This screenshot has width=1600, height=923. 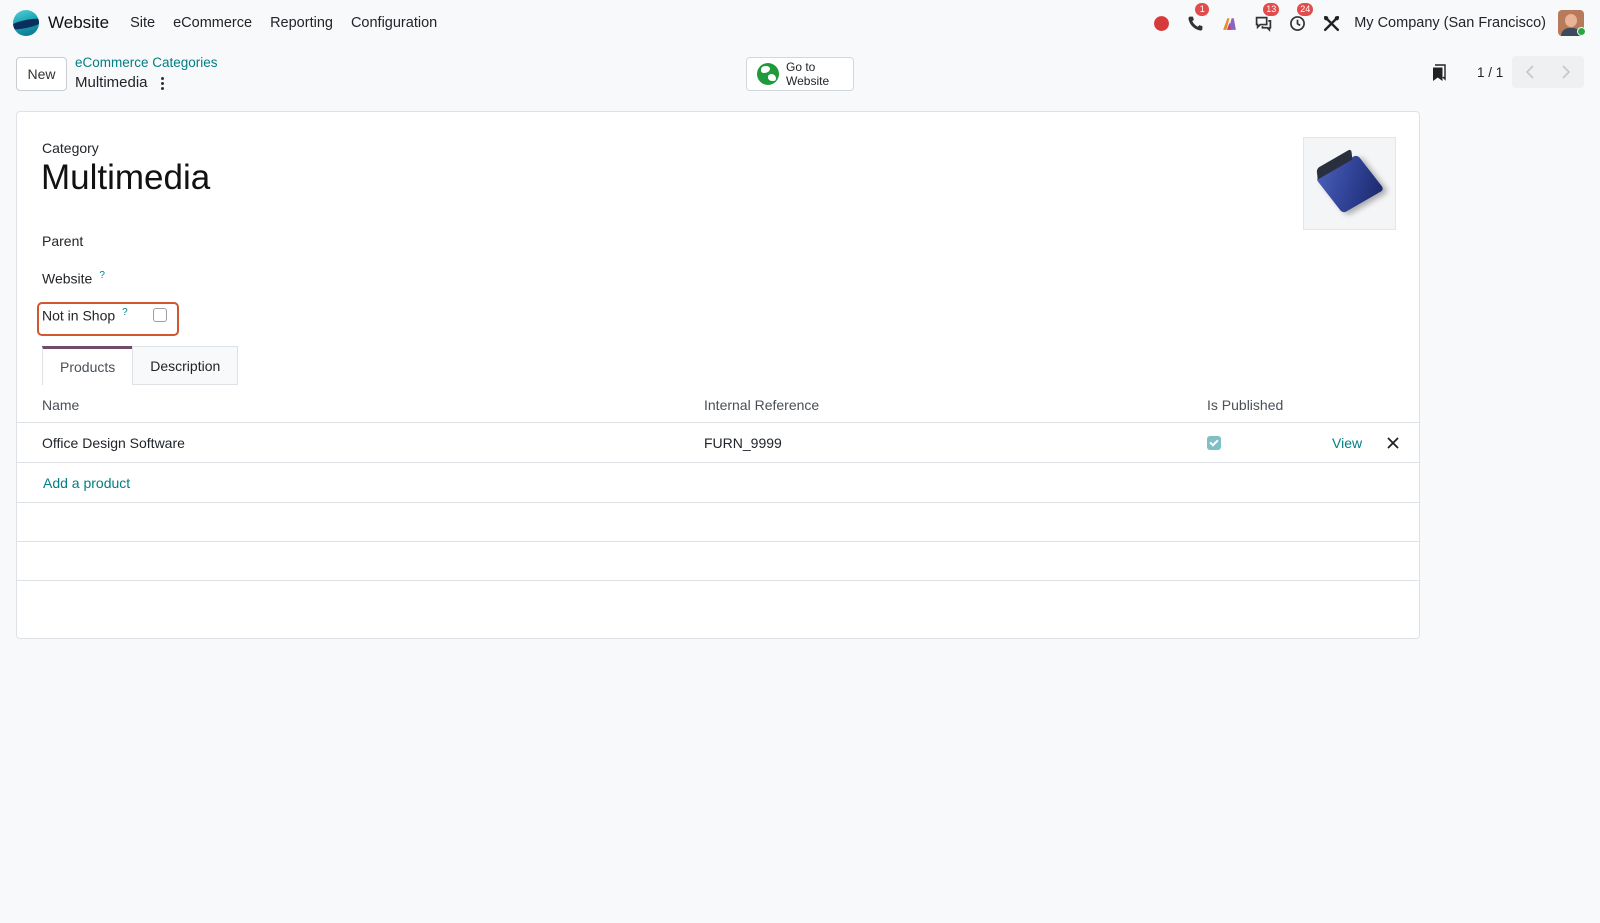 I want to click on product-box-image, so click(x=1349, y=183).